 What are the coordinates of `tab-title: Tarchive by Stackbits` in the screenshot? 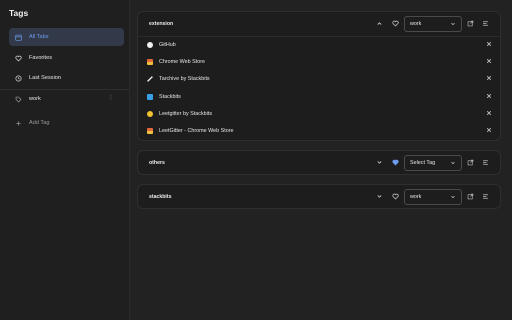 It's located at (184, 78).